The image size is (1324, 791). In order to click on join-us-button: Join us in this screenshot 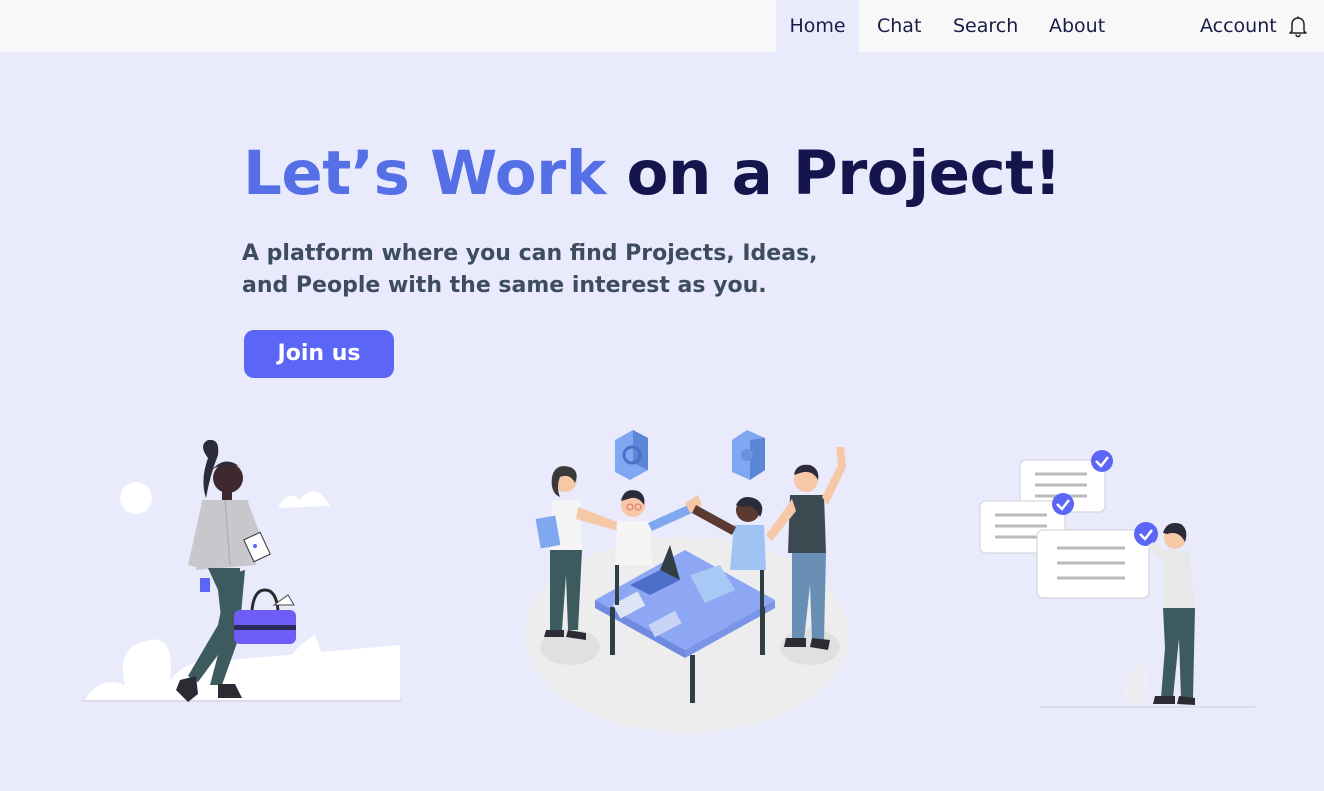, I will do `click(319, 354)`.